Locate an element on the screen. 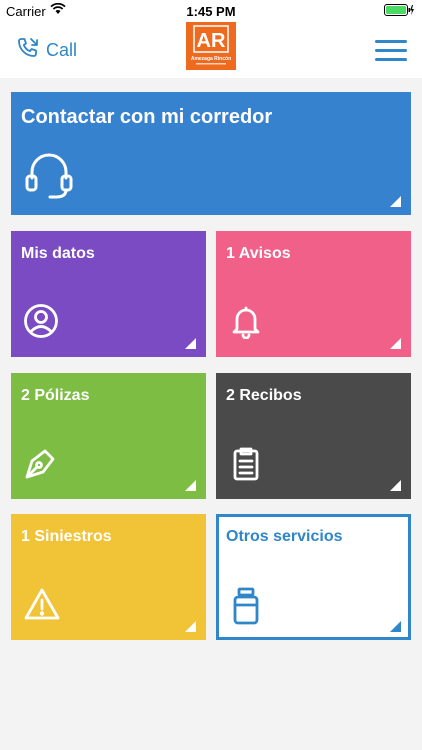 The width and height of the screenshot is (422, 750). tile-title: 2 Pólizas is located at coordinates (55, 395).